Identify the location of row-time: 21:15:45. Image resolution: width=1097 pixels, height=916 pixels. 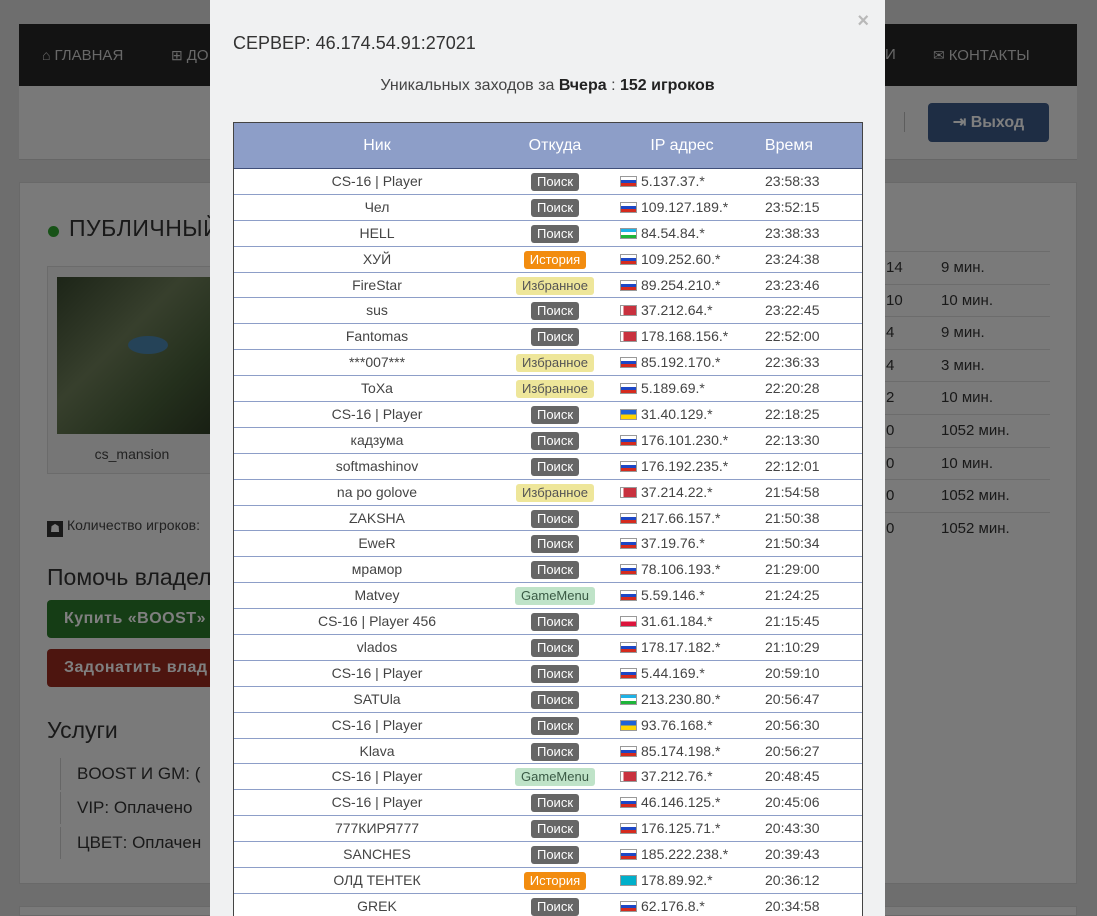
(792, 621).